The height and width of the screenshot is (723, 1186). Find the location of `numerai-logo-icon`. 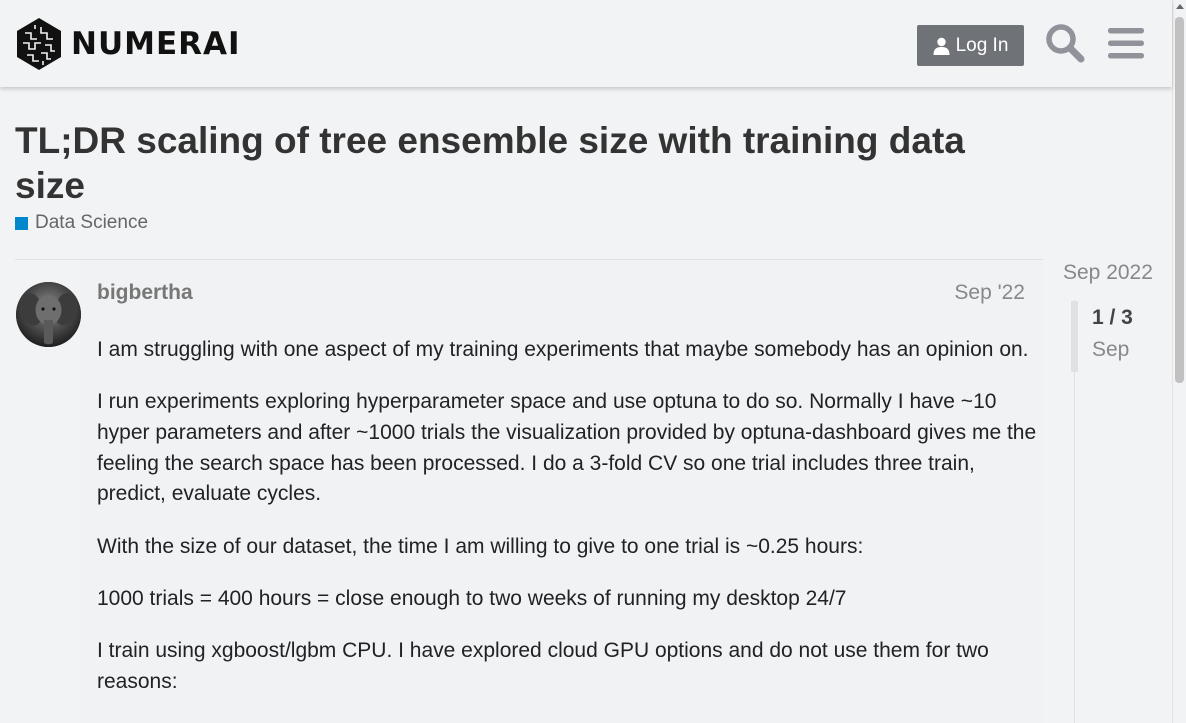

numerai-logo-icon is located at coordinates (39, 44).